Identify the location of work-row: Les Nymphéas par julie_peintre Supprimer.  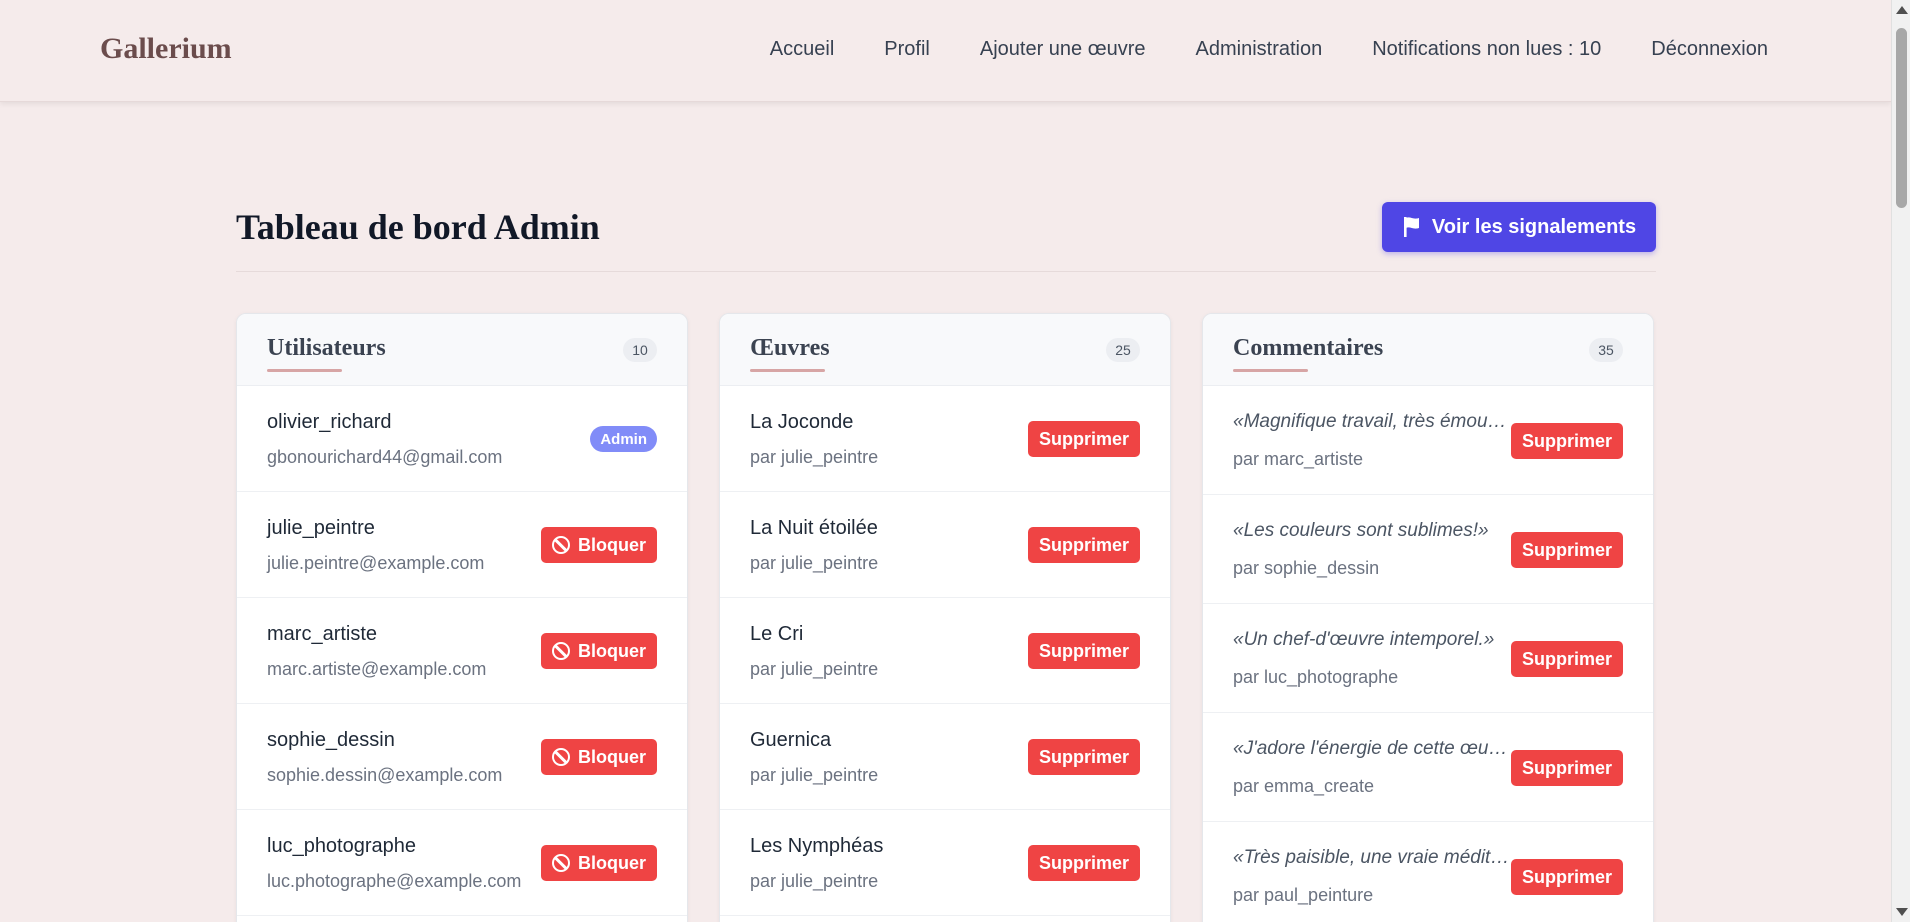
(945, 863).